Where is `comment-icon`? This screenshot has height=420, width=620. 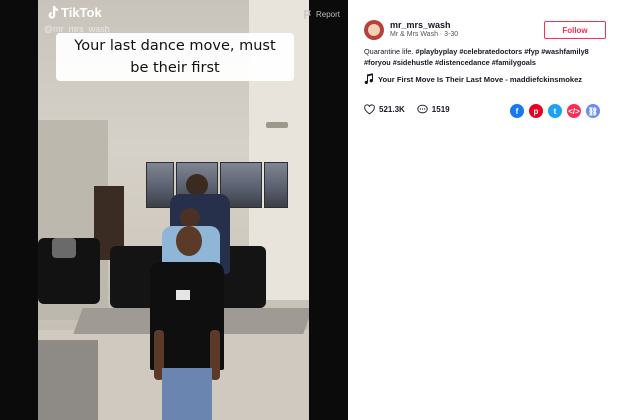 comment-icon is located at coordinates (422, 109).